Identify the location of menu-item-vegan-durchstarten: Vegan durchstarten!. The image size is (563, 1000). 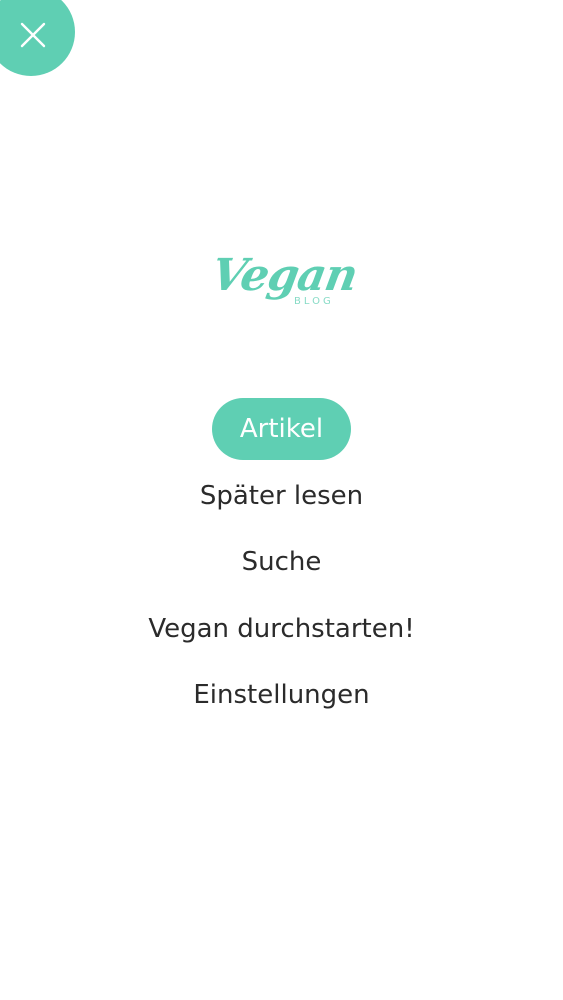
(281, 629).